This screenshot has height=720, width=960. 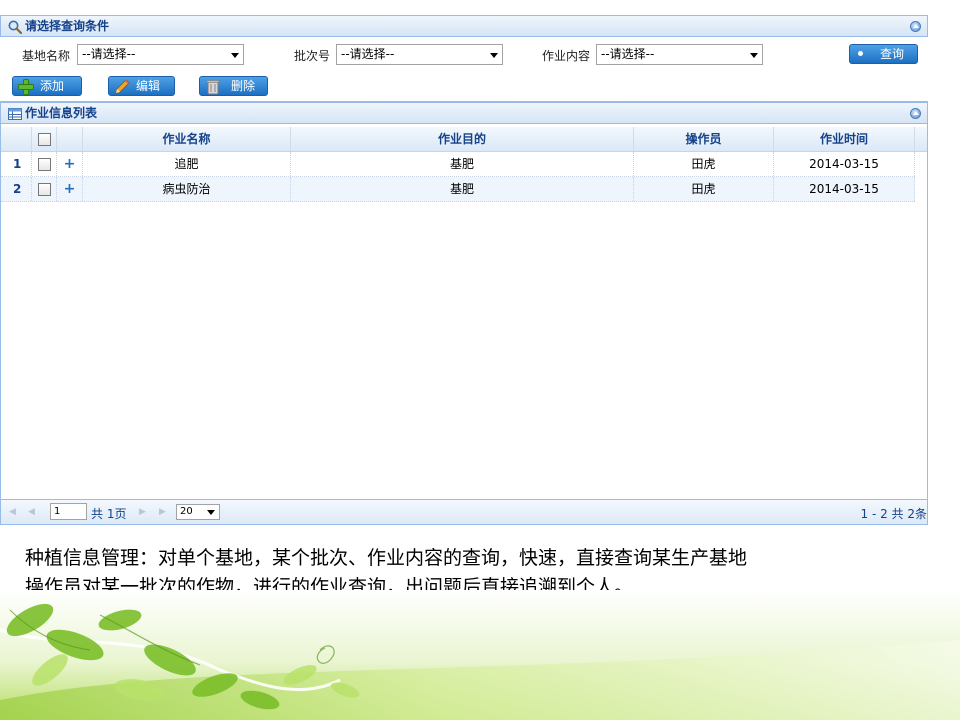 What do you see at coordinates (109, 514) in the screenshot?
I see `total-pages-text: 共 1页` at bounding box center [109, 514].